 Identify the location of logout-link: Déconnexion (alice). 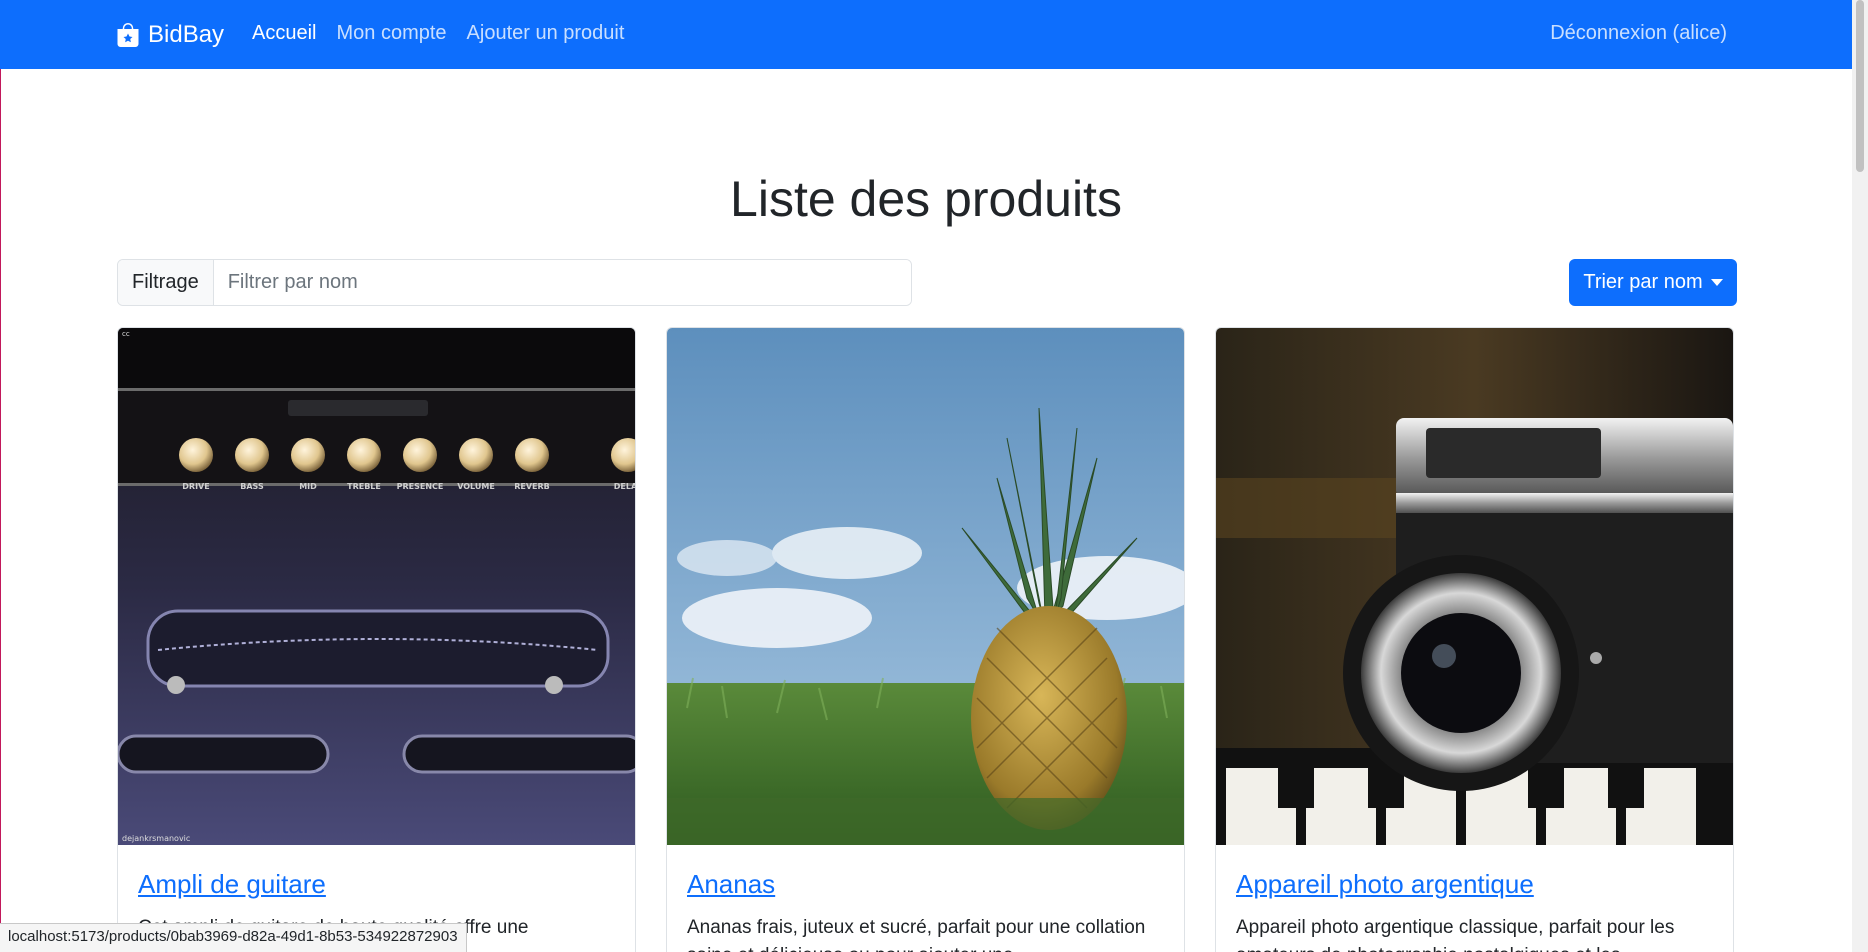
(1638, 33).